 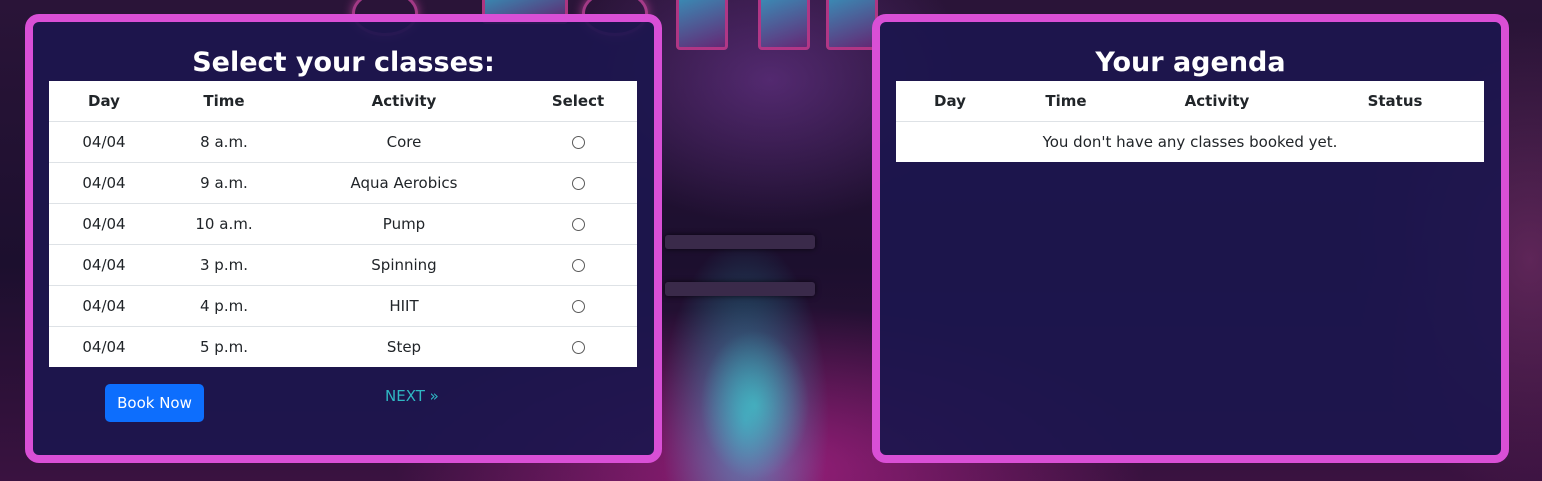 What do you see at coordinates (412, 396) in the screenshot?
I see `next-page-link: NEXT »` at bounding box center [412, 396].